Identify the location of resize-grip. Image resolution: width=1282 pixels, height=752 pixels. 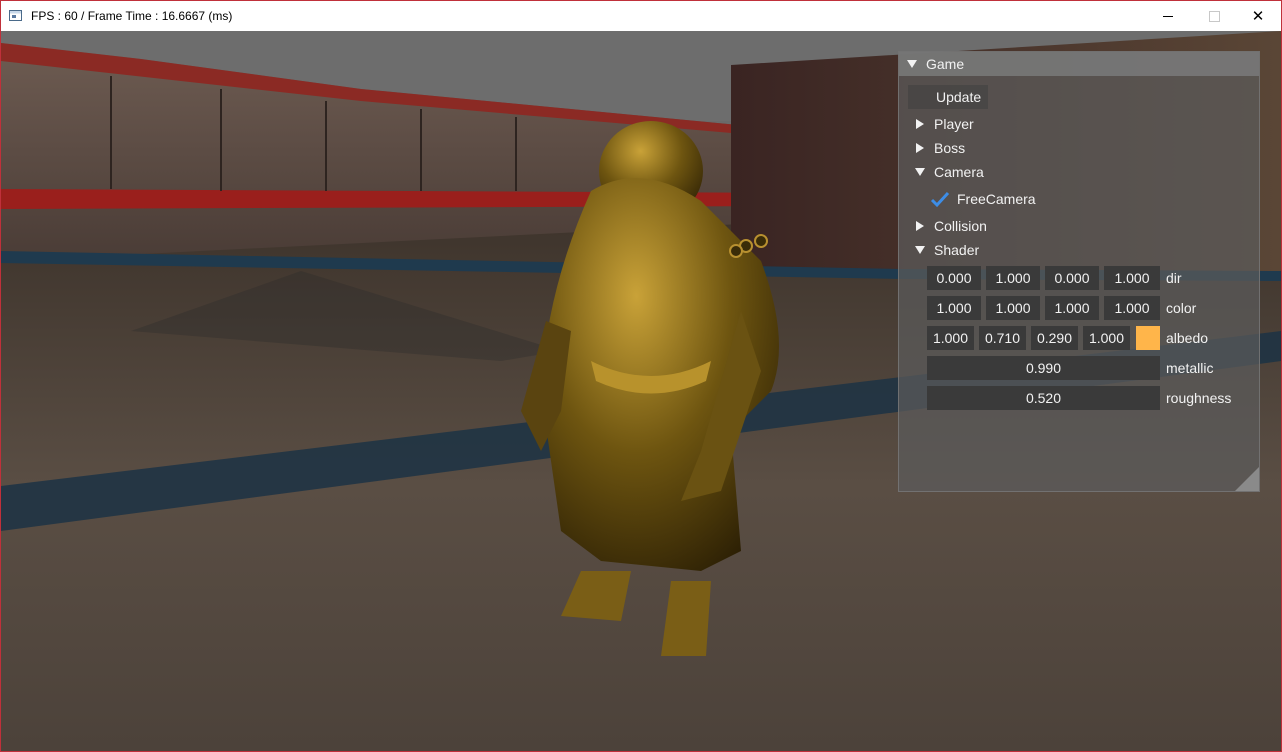
(1247, 479).